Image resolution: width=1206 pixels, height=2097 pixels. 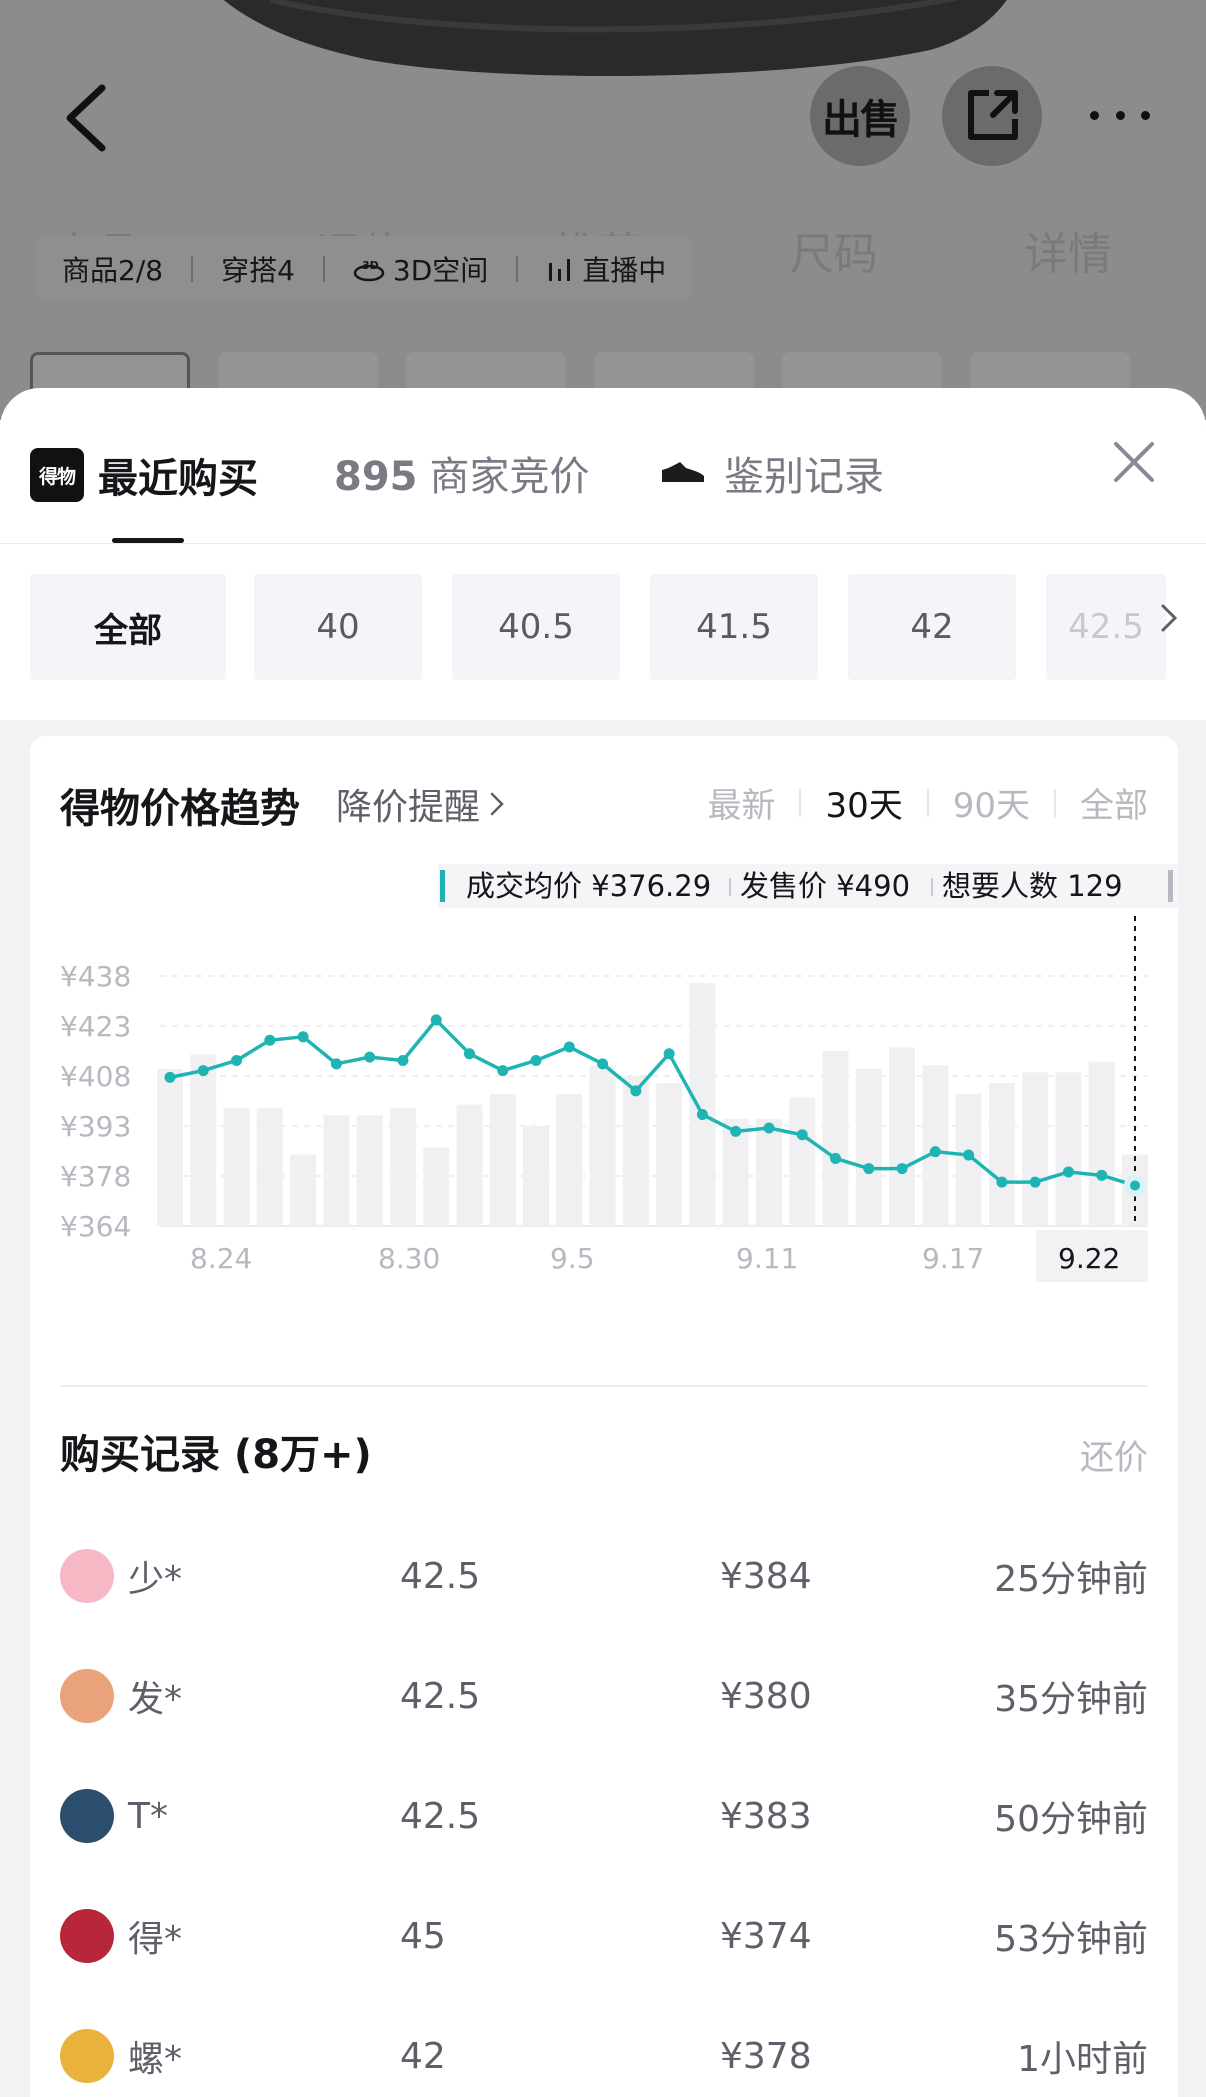 What do you see at coordinates (536, 627) in the screenshot?
I see `size-chip: 40.5` at bounding box center [536, 627].